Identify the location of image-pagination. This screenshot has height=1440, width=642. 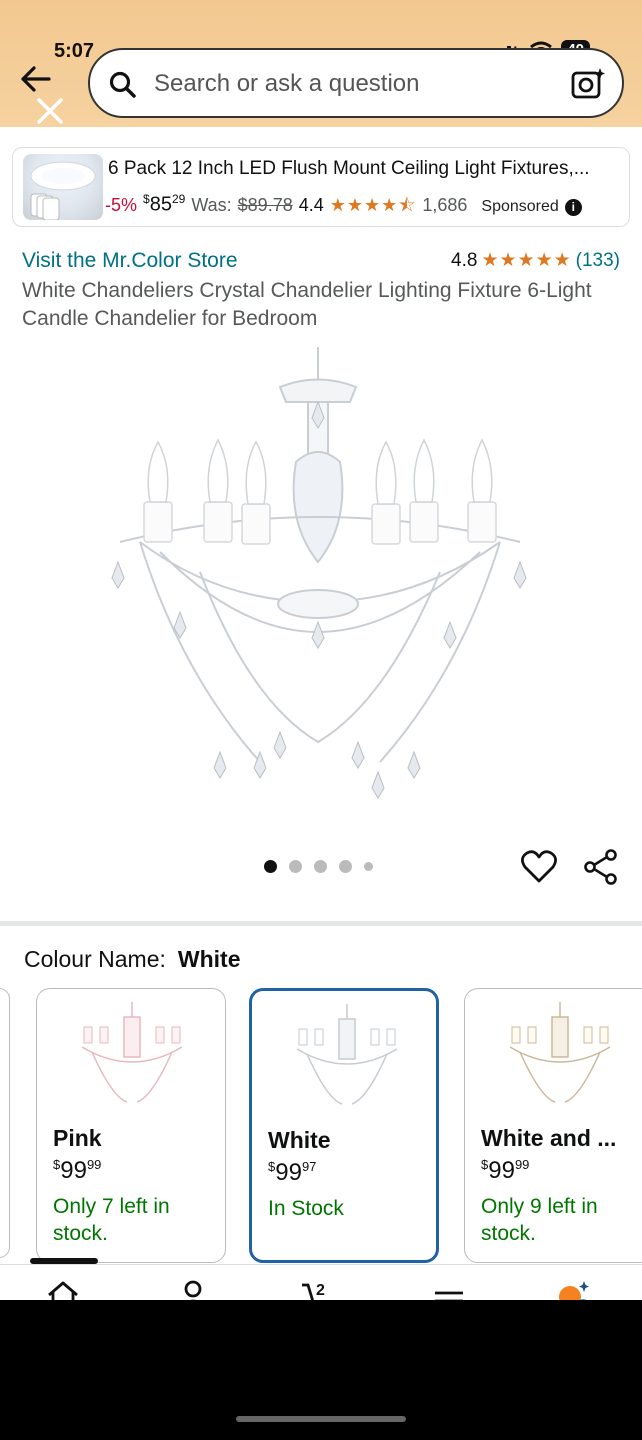
(318, 866).